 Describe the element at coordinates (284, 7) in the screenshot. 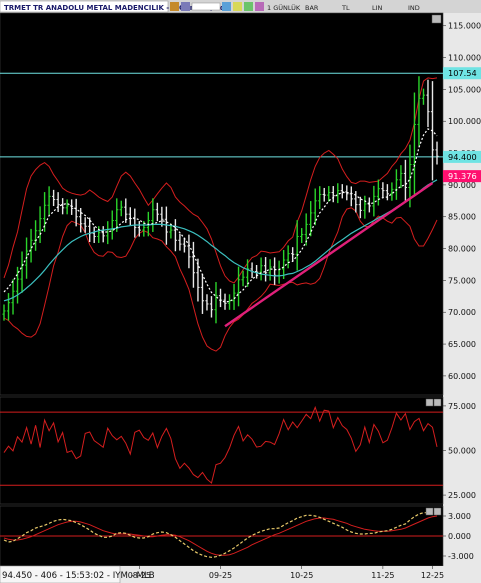

I see `toolbar-button-period: 1 GÜNLÜK` at that location.